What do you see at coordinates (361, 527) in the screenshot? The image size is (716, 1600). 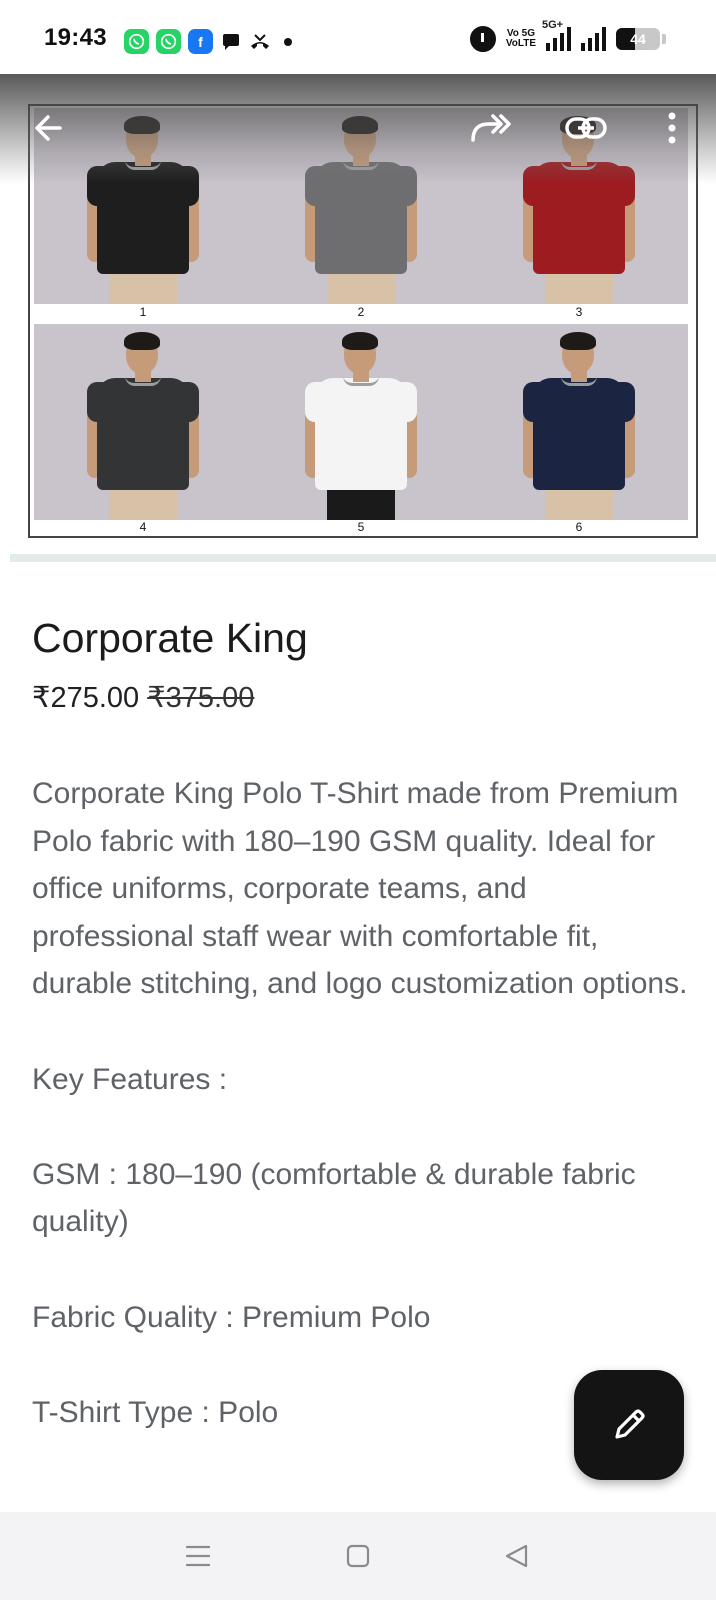 I see `tile-label: 5` at bounding box center [361, 527].